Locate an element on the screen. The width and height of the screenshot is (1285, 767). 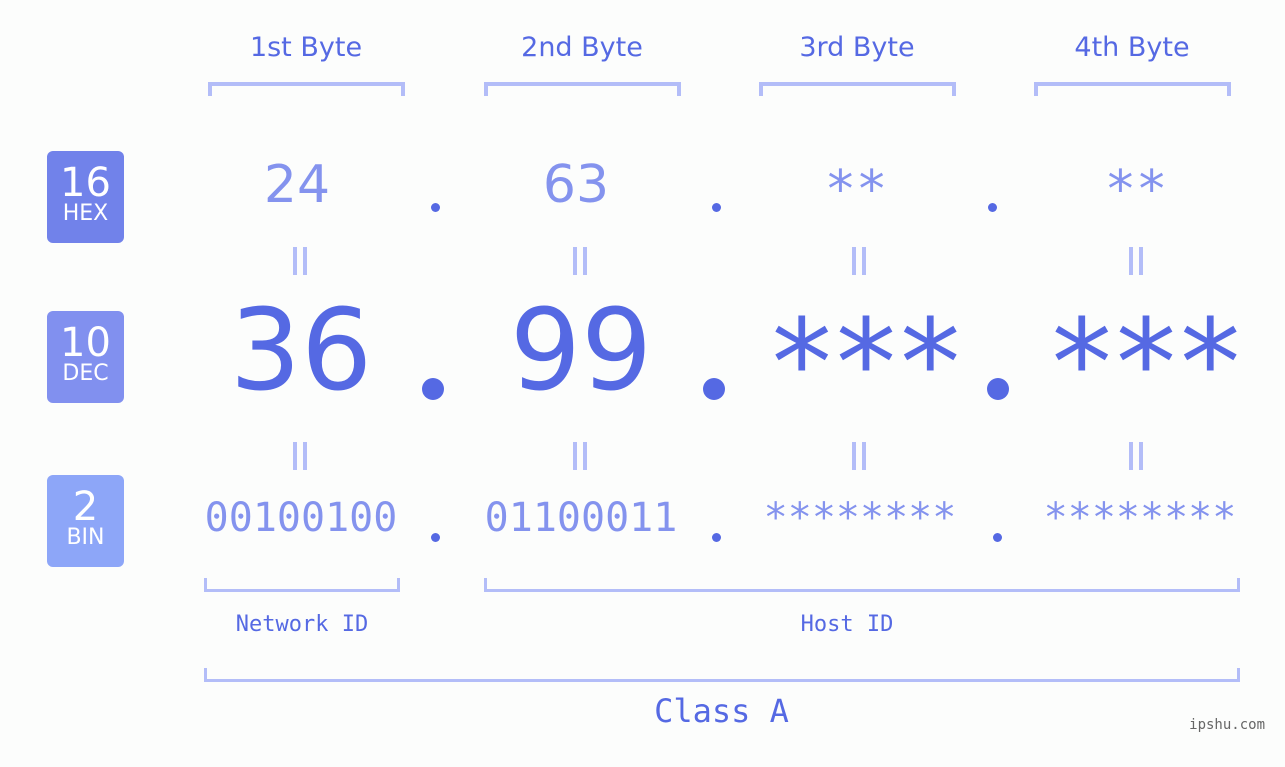
bin-byte-1: 00100100 is located at coordinates (301, 518).